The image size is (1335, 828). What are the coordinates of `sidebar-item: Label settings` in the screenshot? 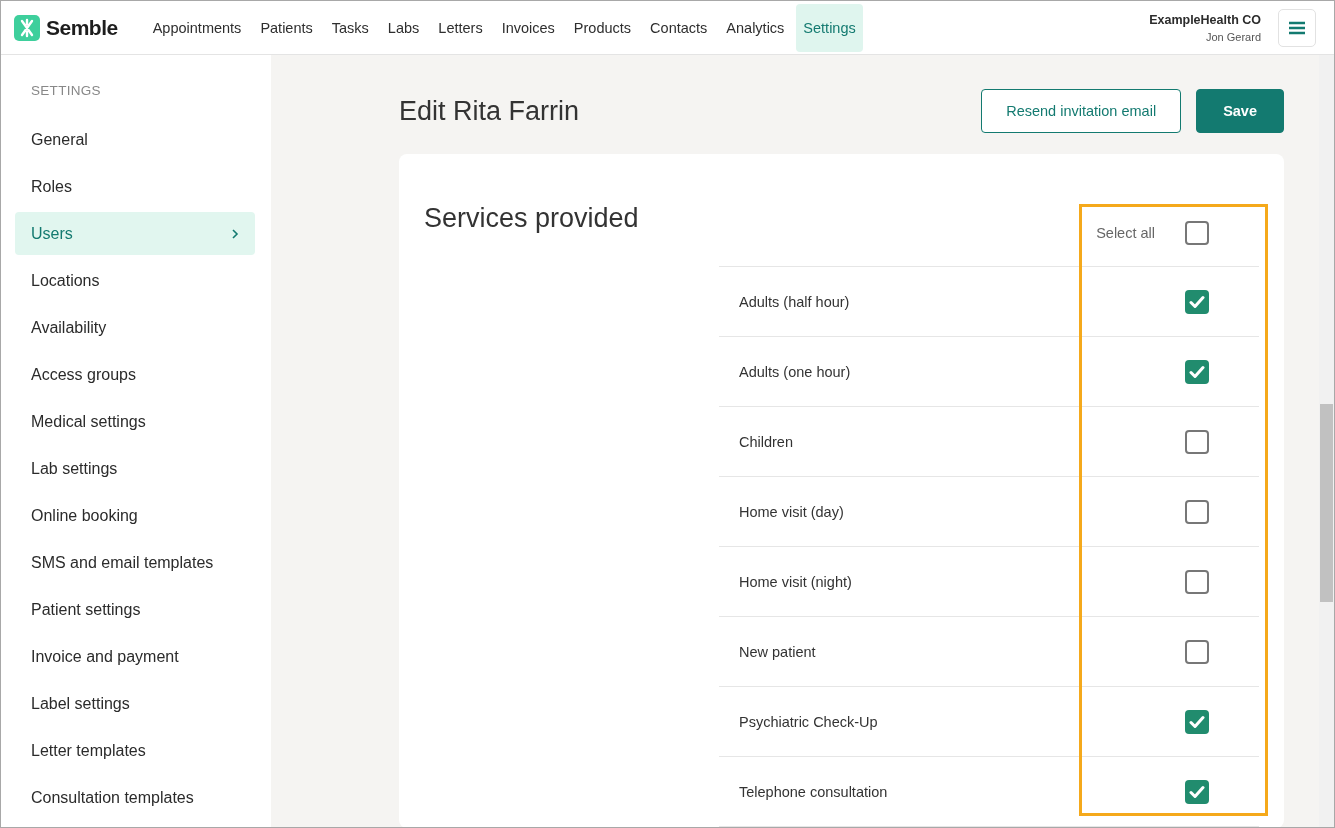 It's located at (135, 703).